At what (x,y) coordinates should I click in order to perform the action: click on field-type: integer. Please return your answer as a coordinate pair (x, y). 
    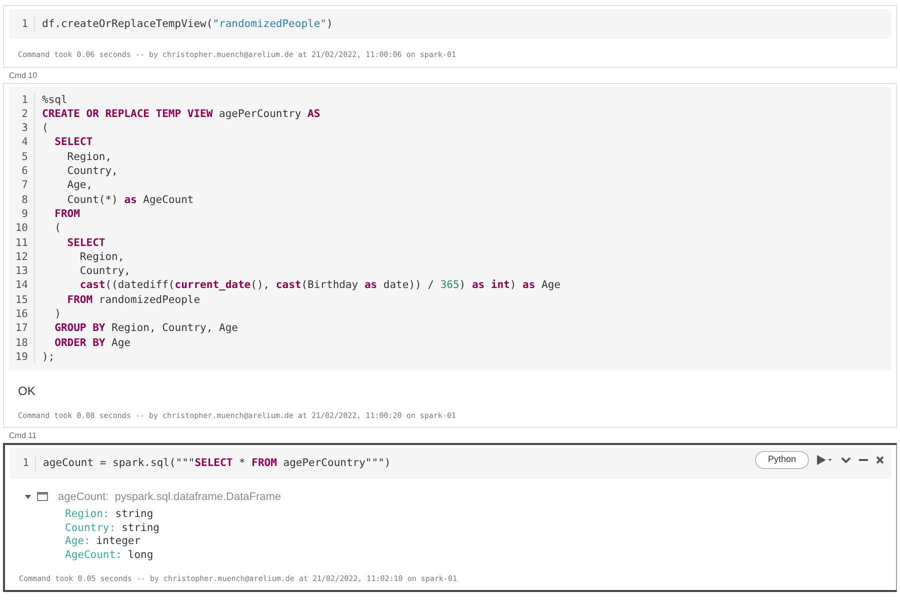
    Looking at the image, I should click on (118, 542).